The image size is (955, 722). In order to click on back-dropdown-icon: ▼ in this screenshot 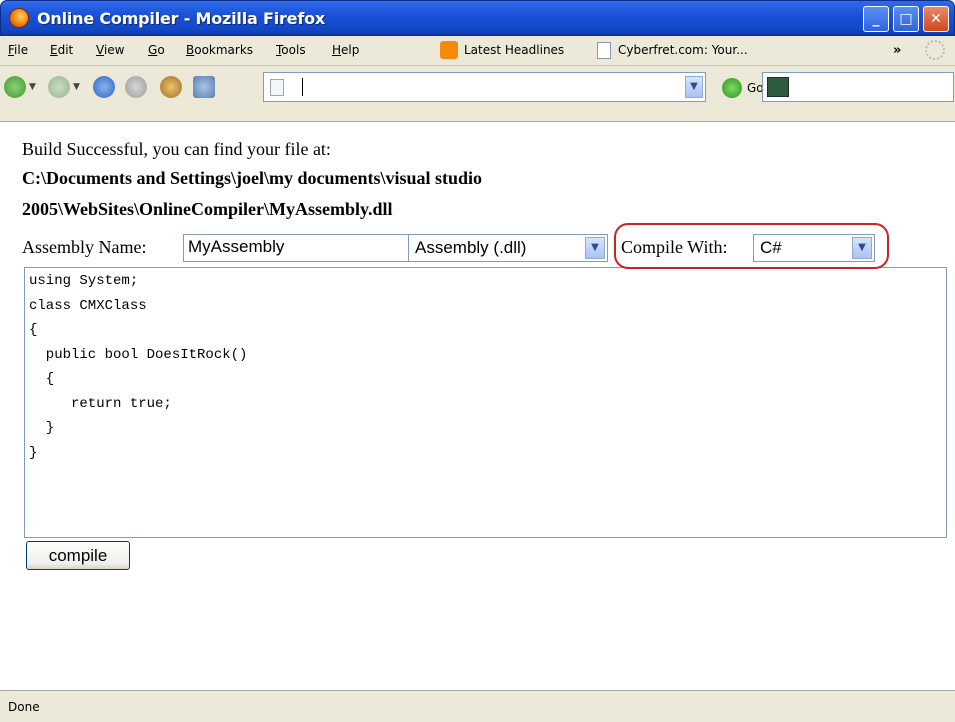, I will do `click(32, 87)`.